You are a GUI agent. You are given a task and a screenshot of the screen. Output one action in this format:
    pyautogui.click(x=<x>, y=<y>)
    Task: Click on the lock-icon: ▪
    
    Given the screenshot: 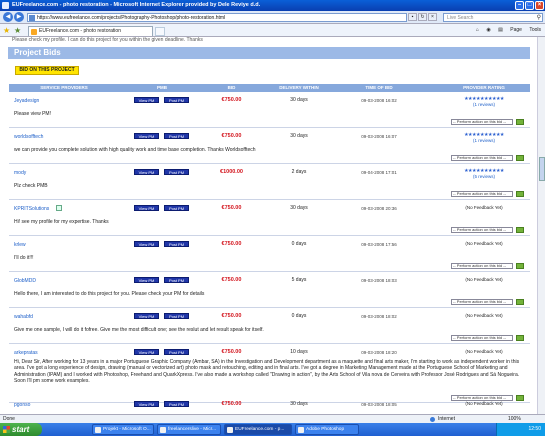 What is the action you would take?
    pyautogui.click(x=412, y=17)
    